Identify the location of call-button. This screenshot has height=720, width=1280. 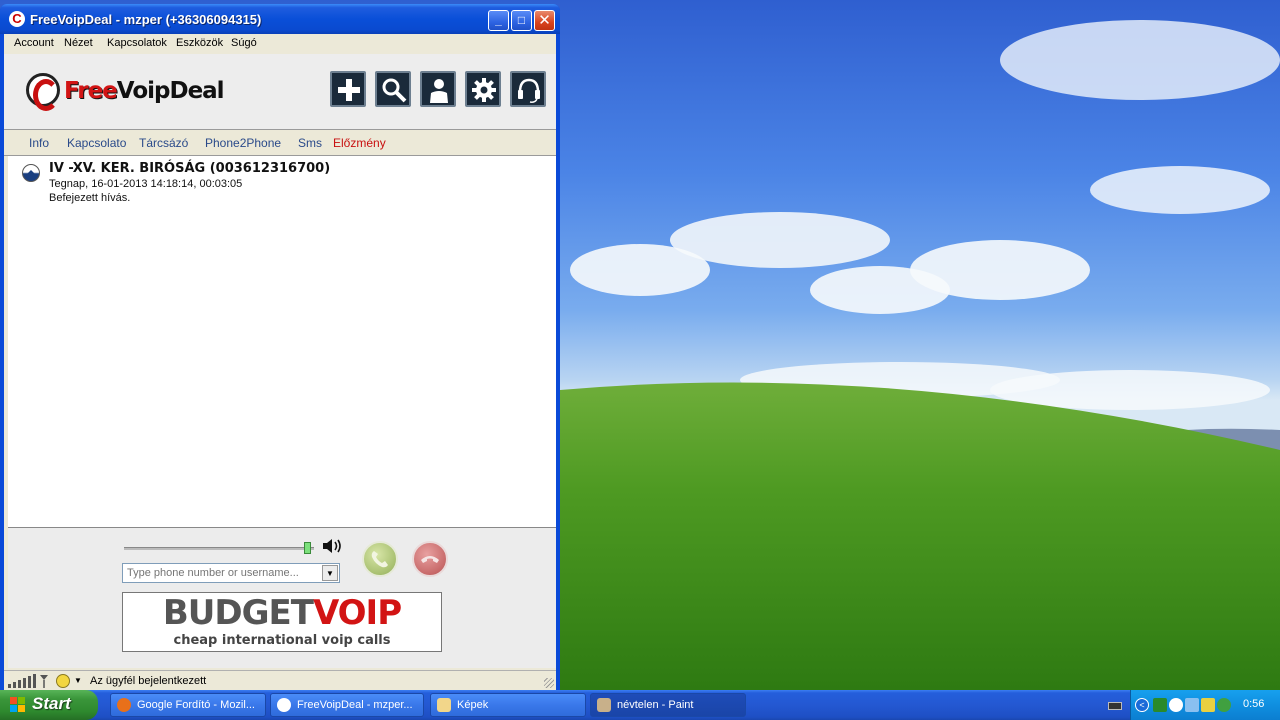
(380, 559).